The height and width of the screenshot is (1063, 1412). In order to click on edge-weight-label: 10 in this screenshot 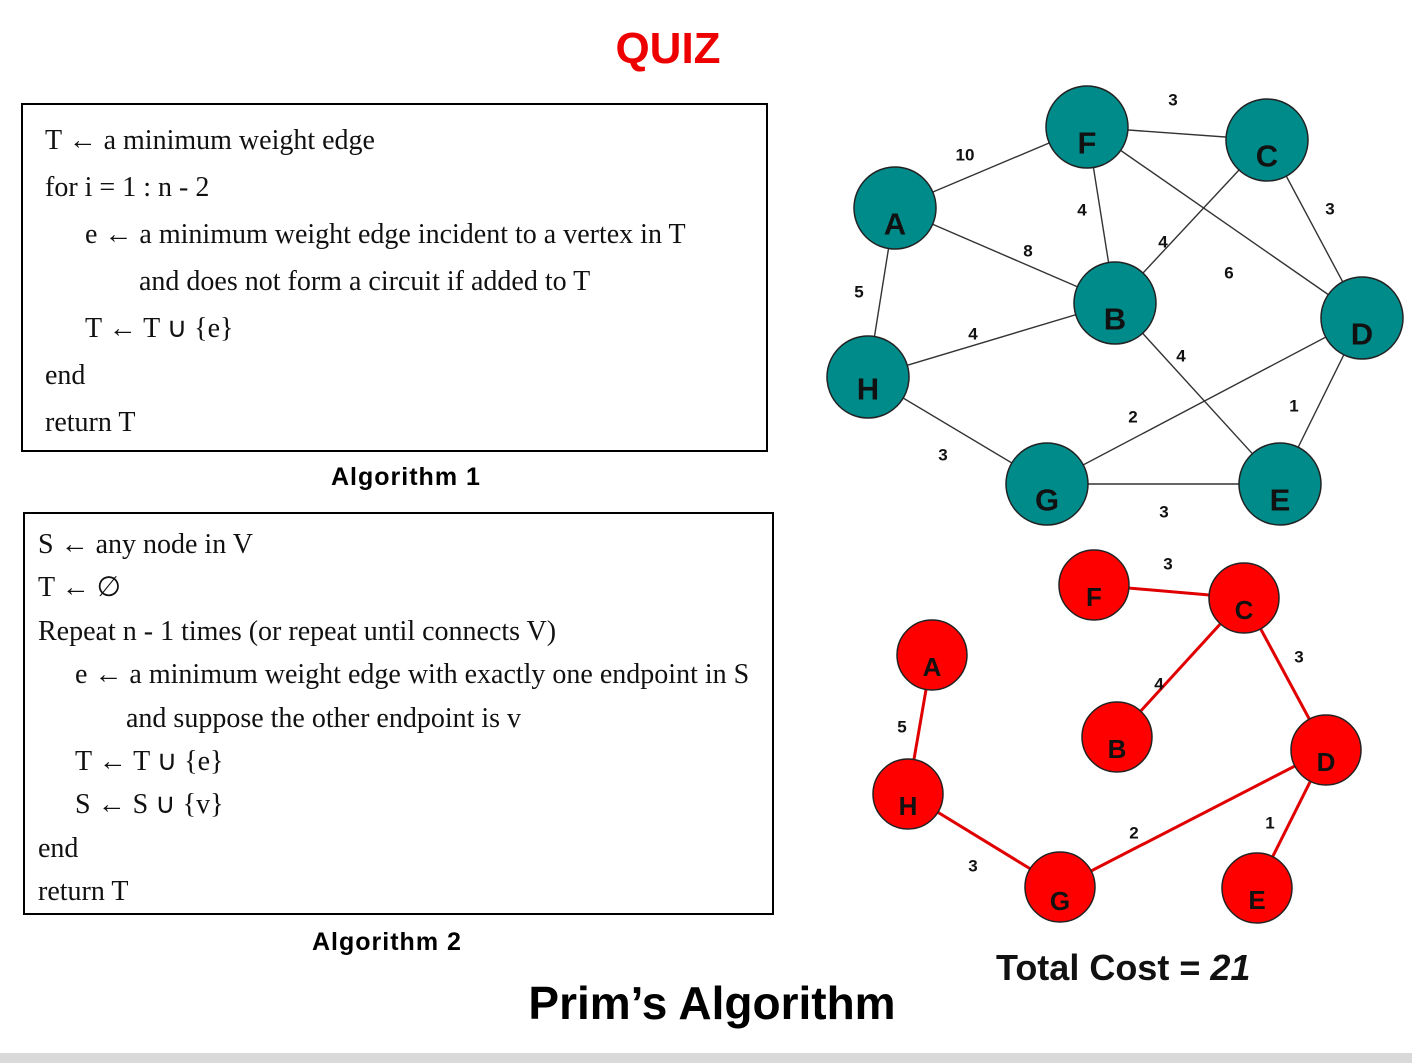, I will do `click(965, 154)`.